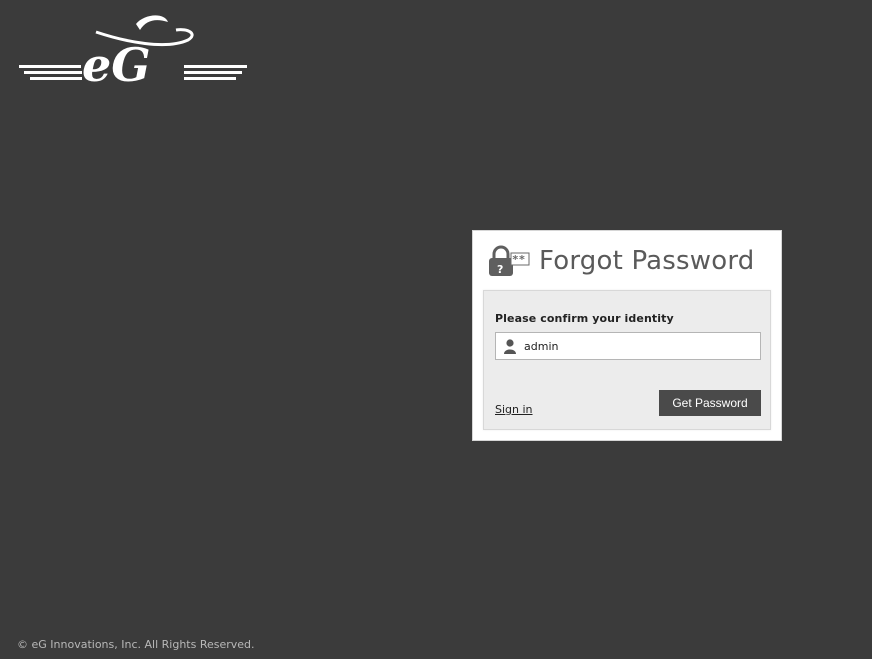  What do you see at coordinates (509, 260) in the screenshot?
I see `lock-password-icon: ? **` at bounding box center [509, 260].